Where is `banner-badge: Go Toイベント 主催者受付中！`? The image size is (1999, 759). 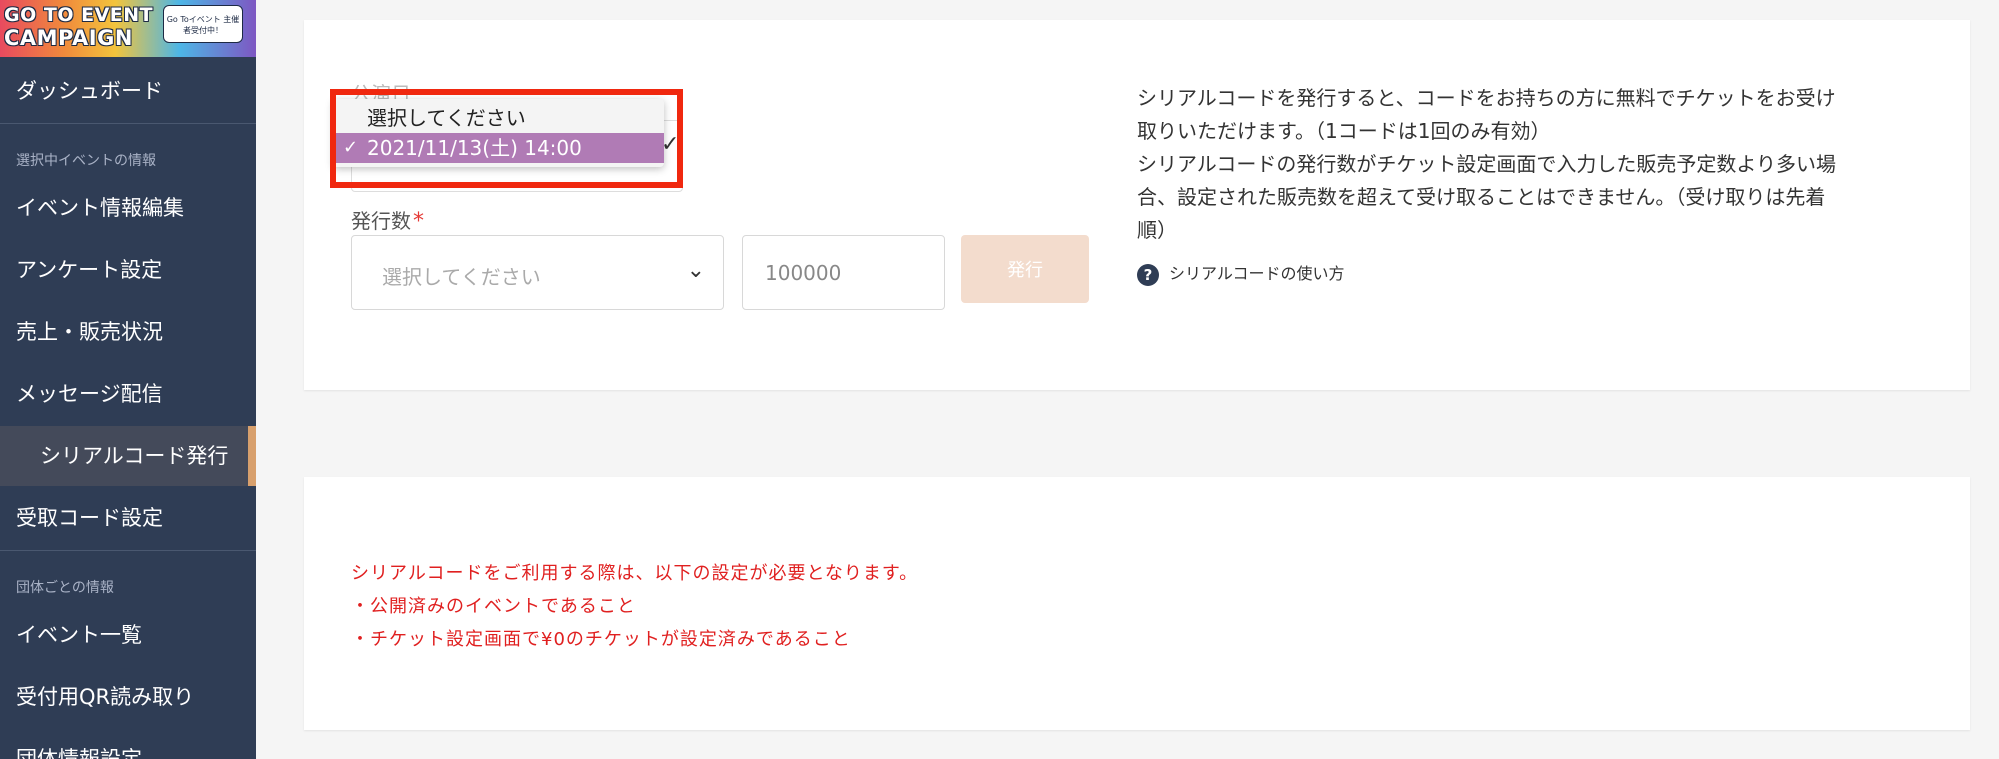 banner-badge: Go Toイベント 主催者受付中！ is located at coordinates (203, 24).